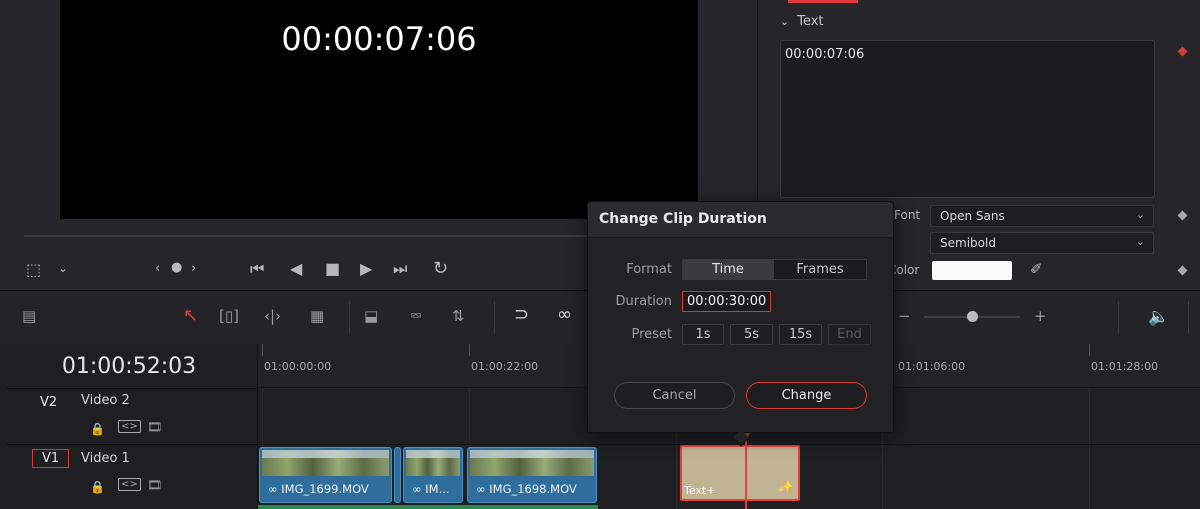 This screenshot has height=509, width=1200. What do you see at coordinates (785, 487) in the screenshot?
I see `sparkle-icon: ✨` at bounding box center [785, 487].